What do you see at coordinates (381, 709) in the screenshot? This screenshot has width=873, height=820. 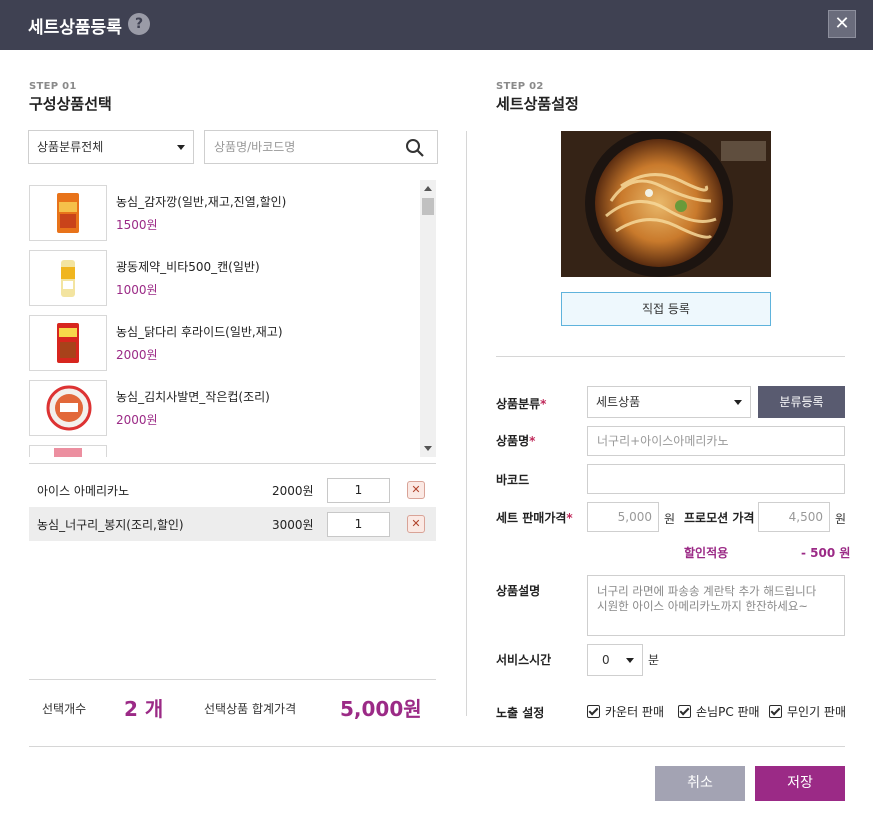 I see `total-price-value: 5,000원` at bounding box center [381, 709].